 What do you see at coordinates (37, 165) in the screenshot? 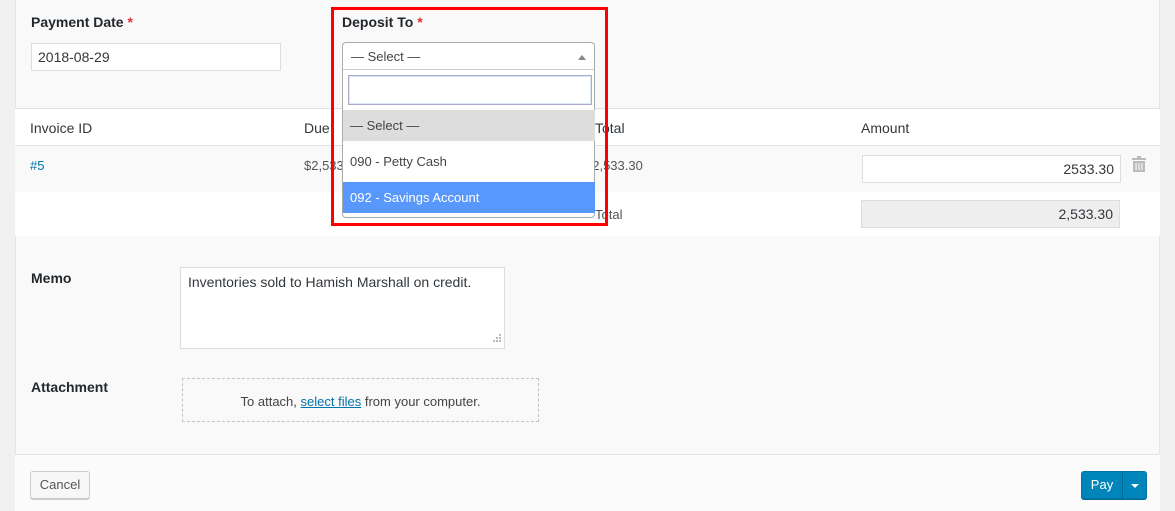
I see `invoice-id-link: #5` at bounding box center [37, 165].